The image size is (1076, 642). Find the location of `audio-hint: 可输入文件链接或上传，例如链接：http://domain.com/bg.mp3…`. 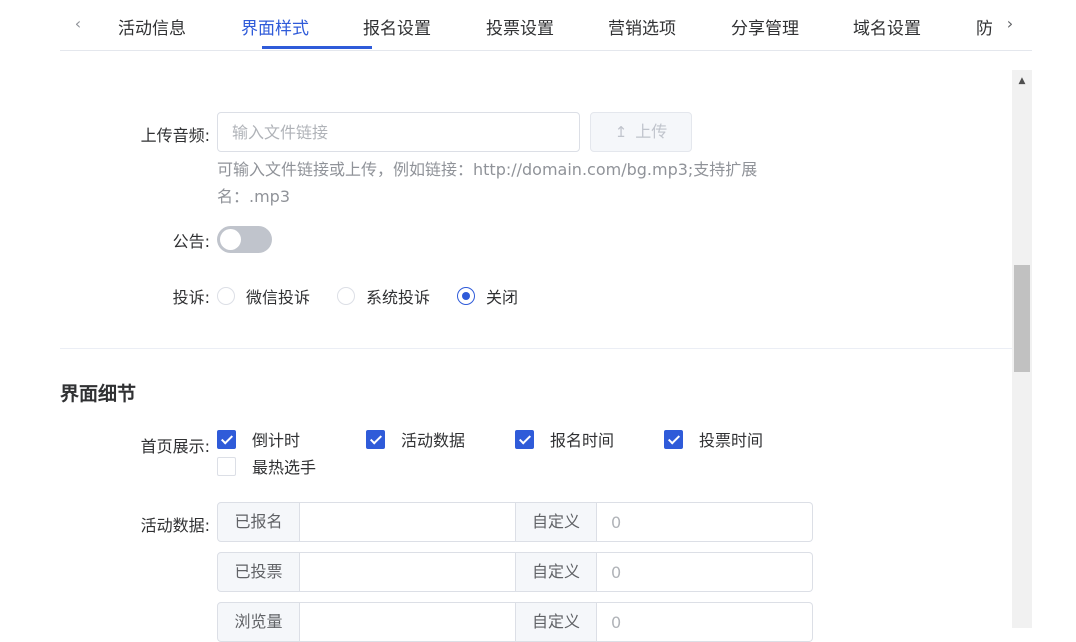

audio-hint: 可输入文件链接或上传，例如链接：http://domain.com/bg.mp3… is located at coordinates (487, 183).